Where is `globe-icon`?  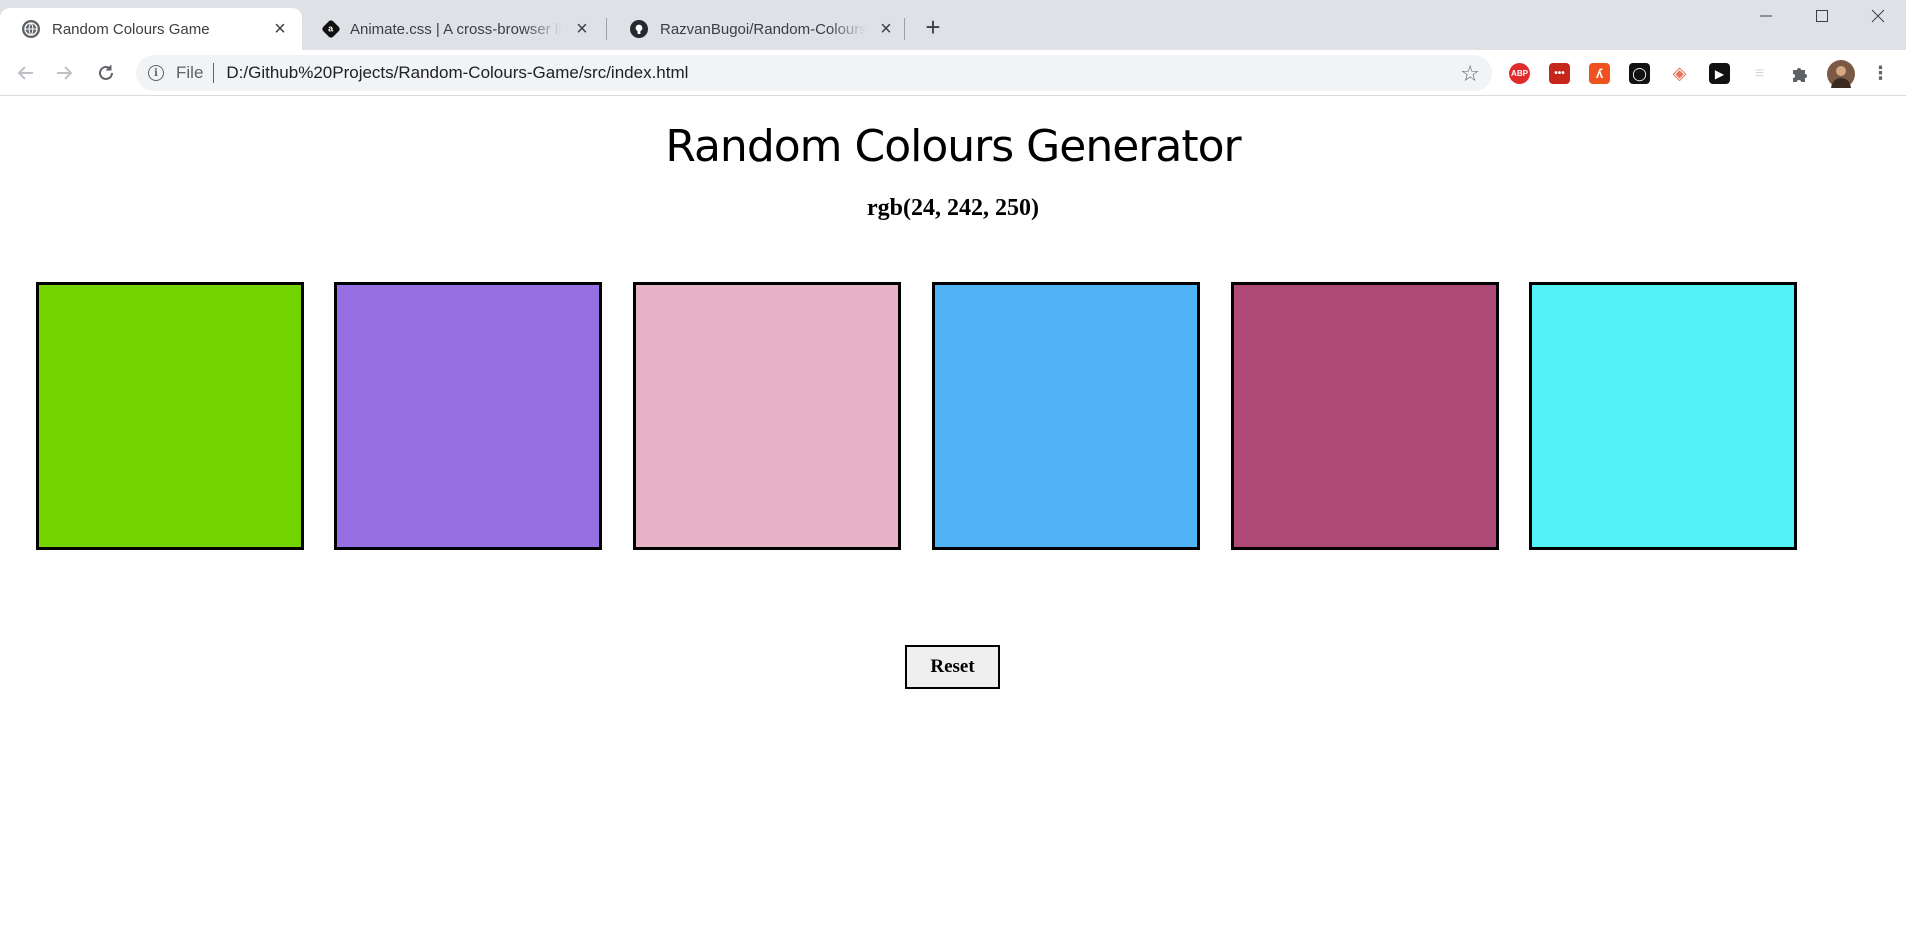
globe-icon is located at coordinates (31, 29).